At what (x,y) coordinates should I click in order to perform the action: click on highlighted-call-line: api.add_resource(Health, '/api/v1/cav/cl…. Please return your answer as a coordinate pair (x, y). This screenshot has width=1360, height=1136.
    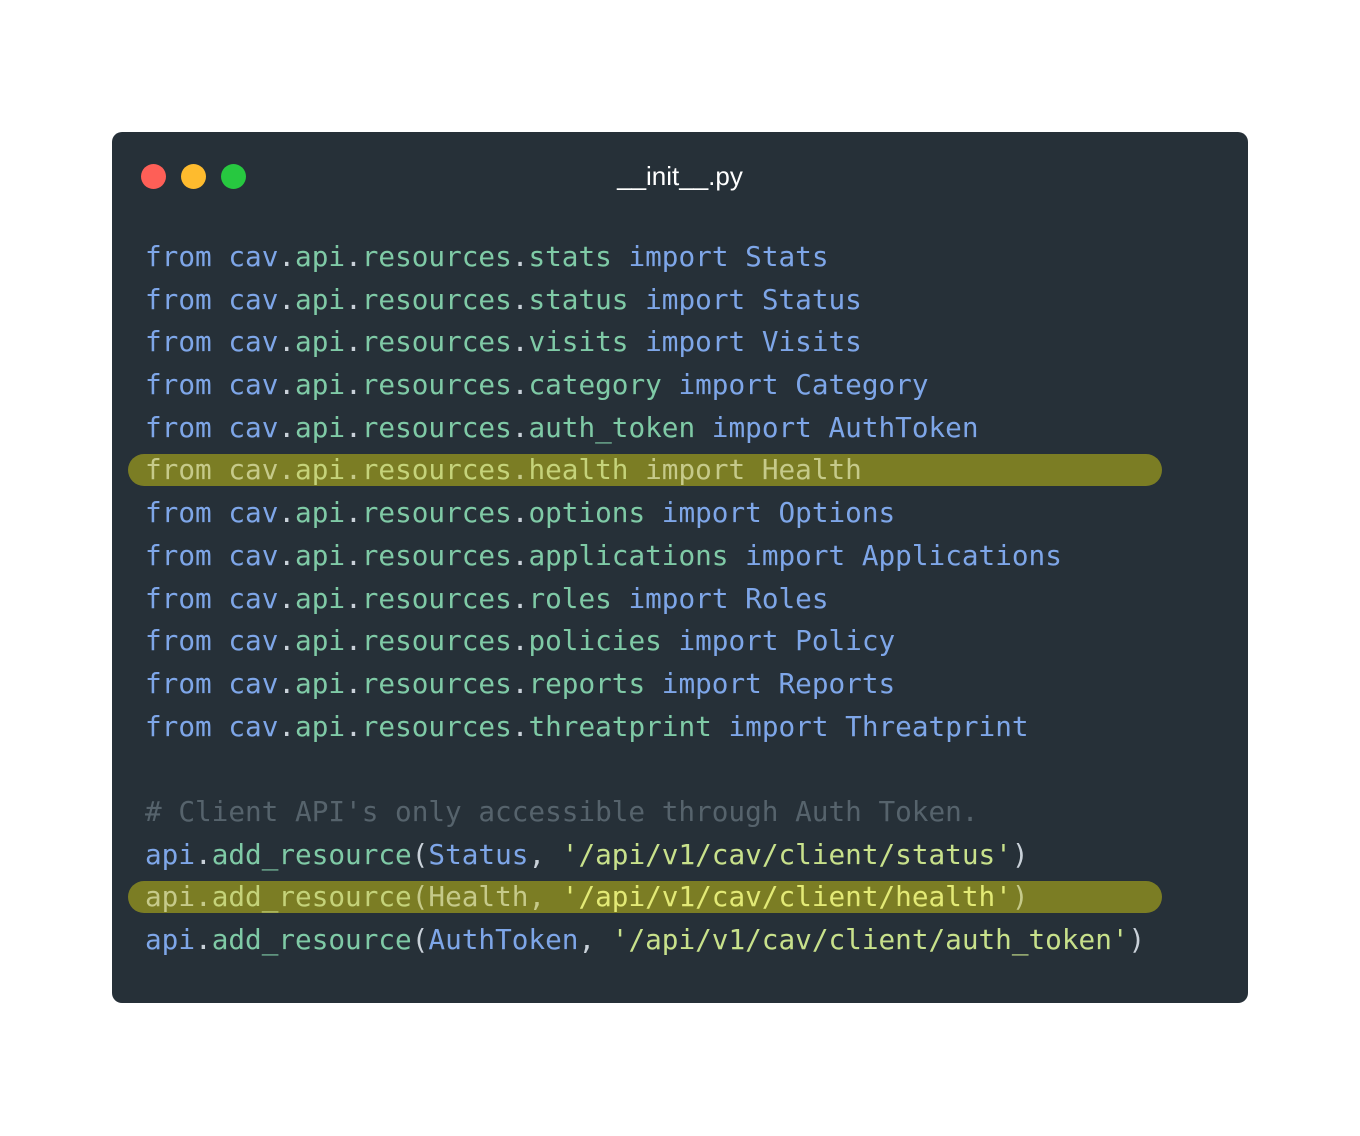
    Looking at the image, I should click on (645, 897).